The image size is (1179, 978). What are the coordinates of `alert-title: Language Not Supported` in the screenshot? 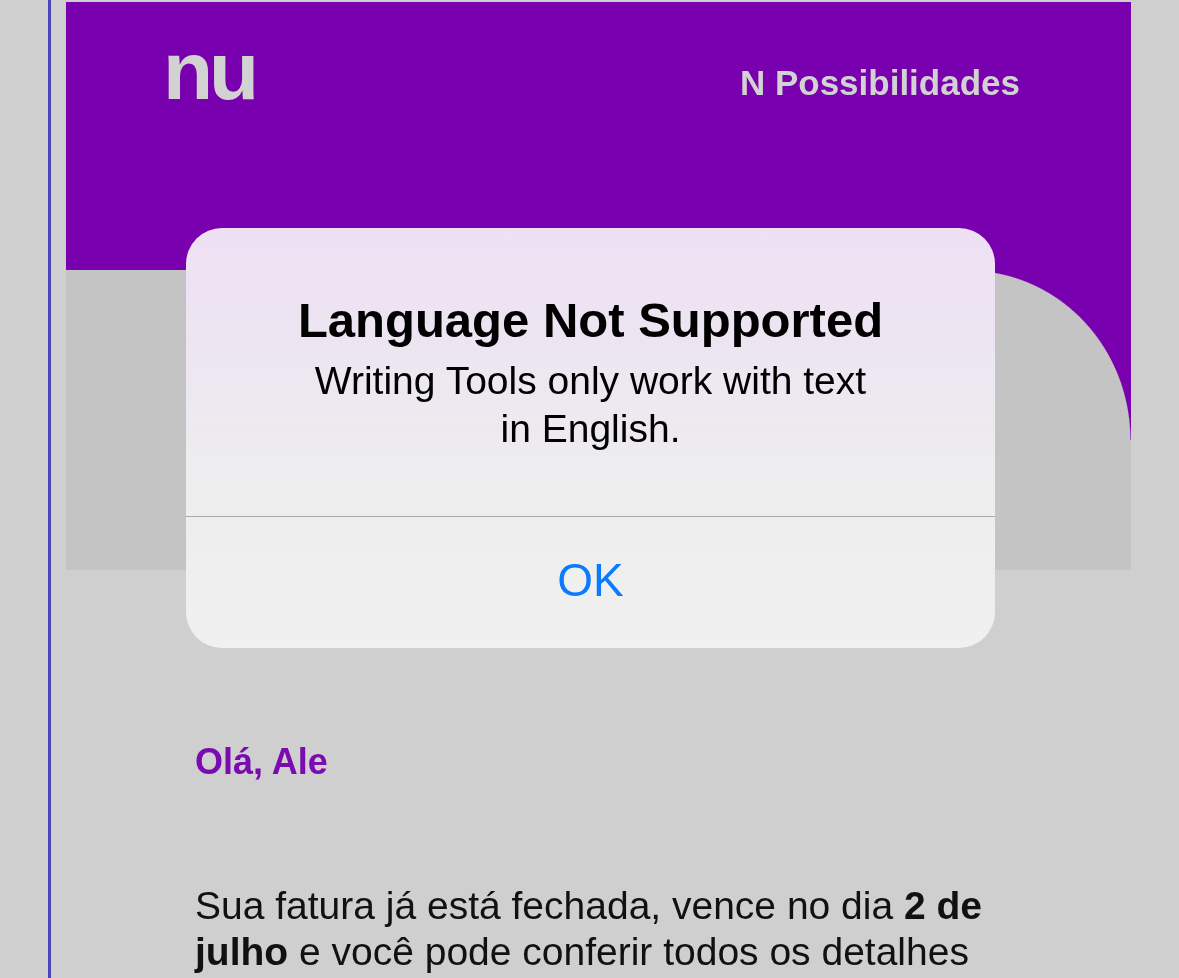 It's located at (590, 320).